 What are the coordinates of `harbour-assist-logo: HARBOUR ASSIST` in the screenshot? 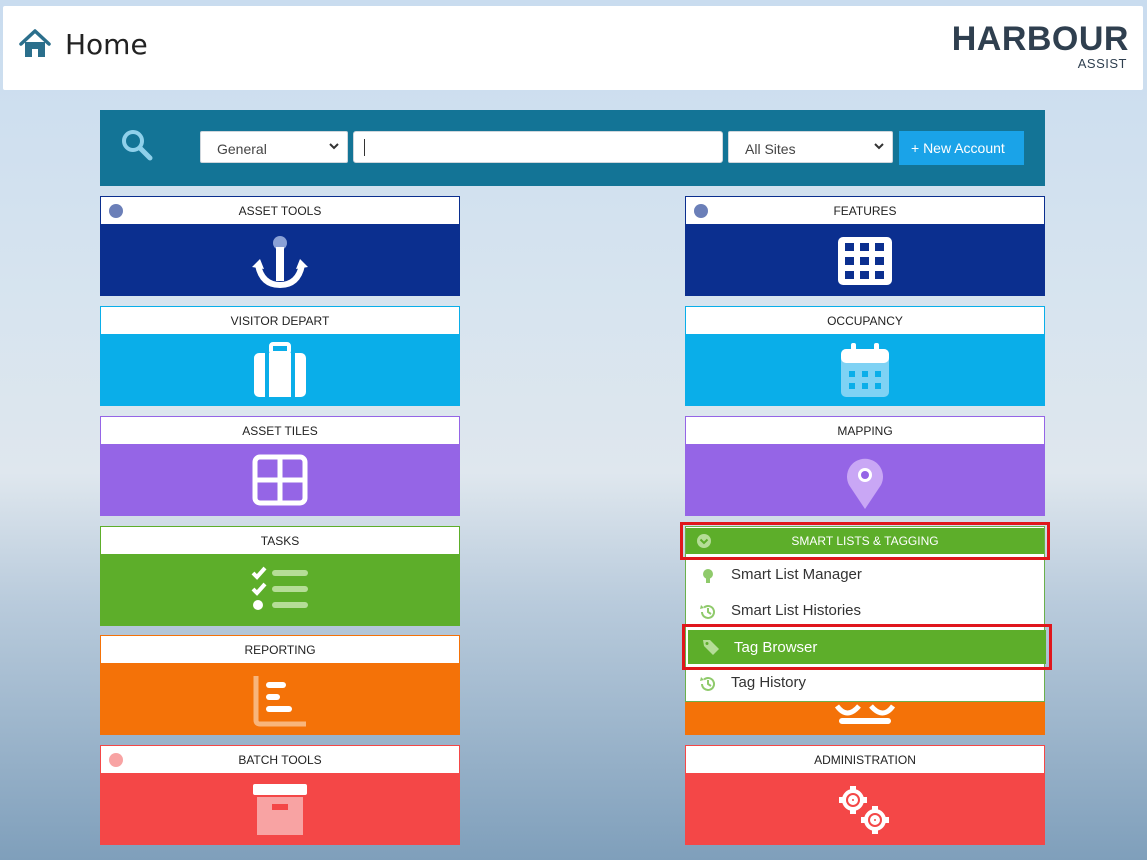 It's located at (1040, 48).